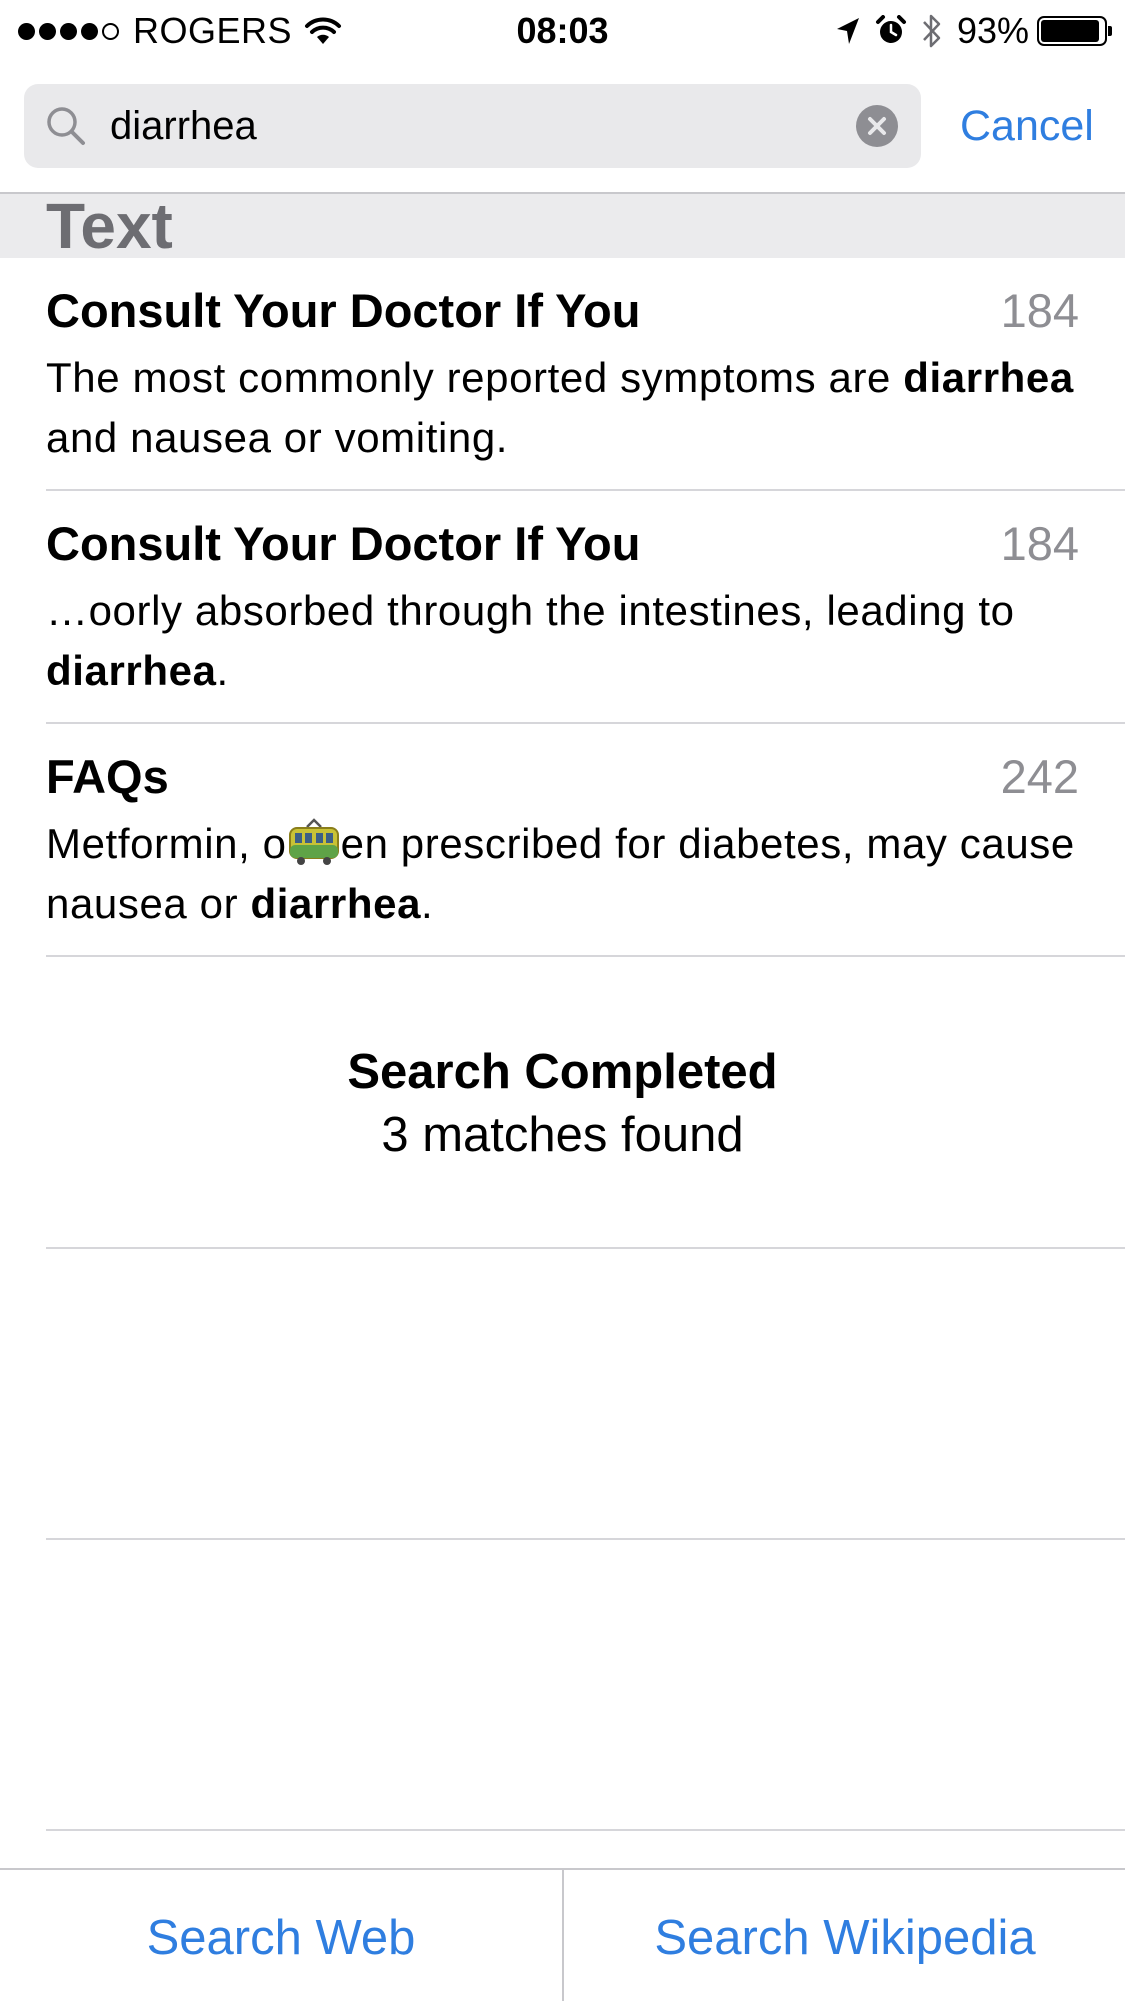  Describe the element at coordinates (992, 30) in the screenshot. I see `battery-percent: 93%` at that location.